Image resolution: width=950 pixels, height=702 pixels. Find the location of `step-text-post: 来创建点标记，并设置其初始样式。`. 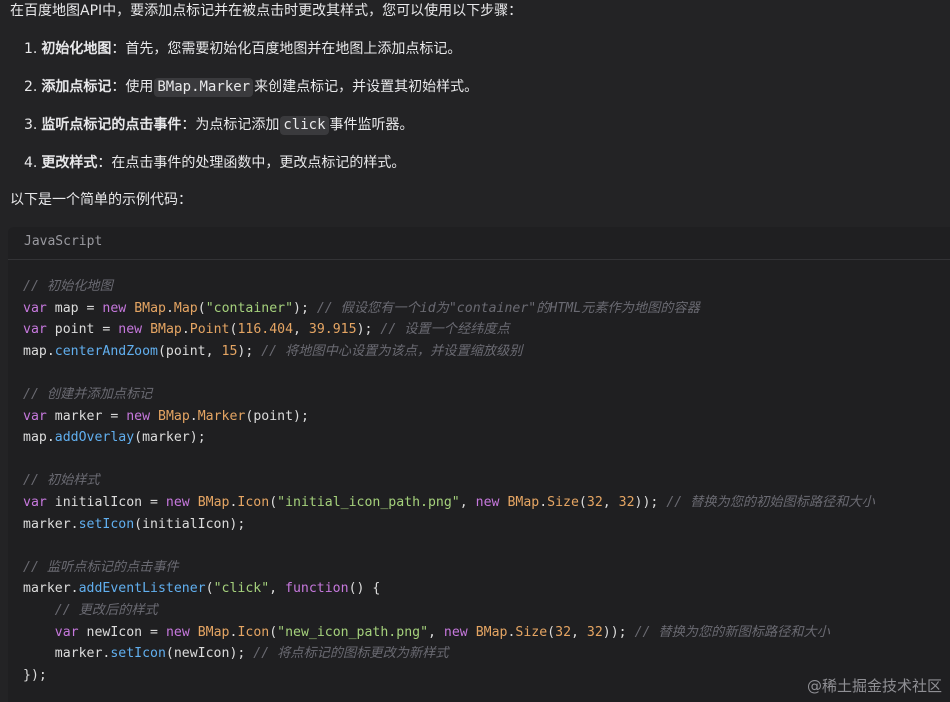

step-text-post: 来创建点标记，并设置其初始样式。 is located at coordinates (366, 87).